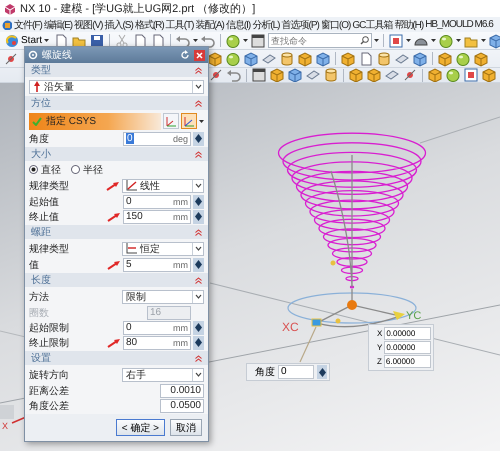 This screenshot has width=500, height=451. I want to click on cancel-button: 取消, so click(186, 427).